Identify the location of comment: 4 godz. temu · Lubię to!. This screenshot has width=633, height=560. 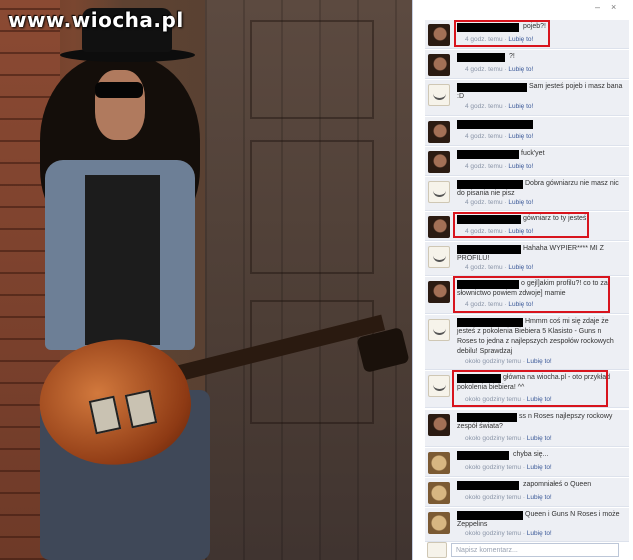
(527, 131).